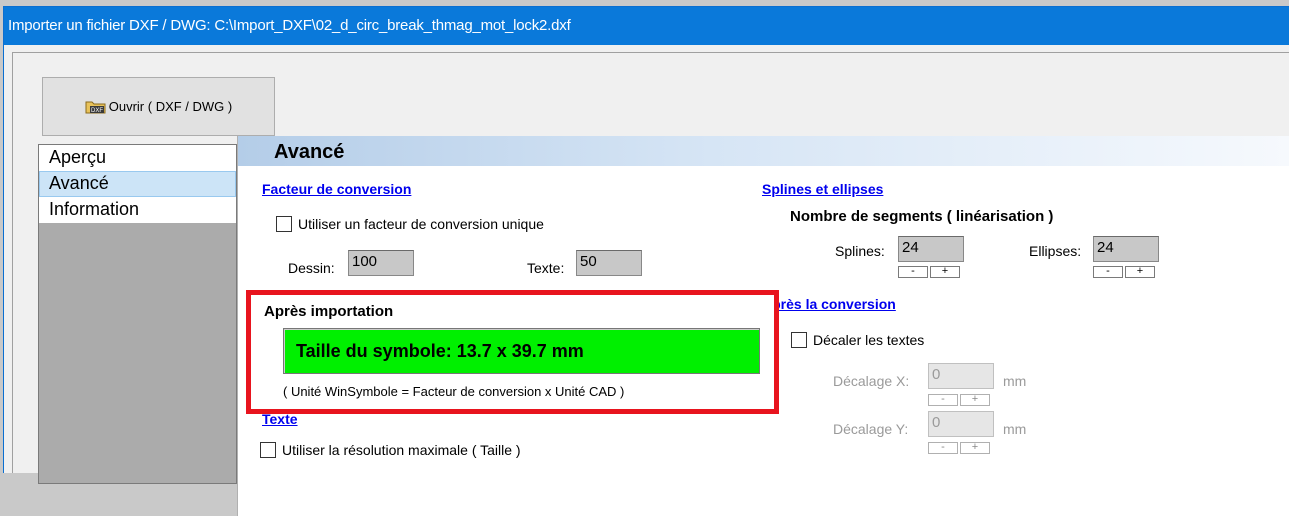 The width and height of the screenshot is (1289, 516). What do you see at coordinates (1108, 272) in the screenshot?
I see `ellipses-decrement-button: -` at bounding box center [1108, 272].